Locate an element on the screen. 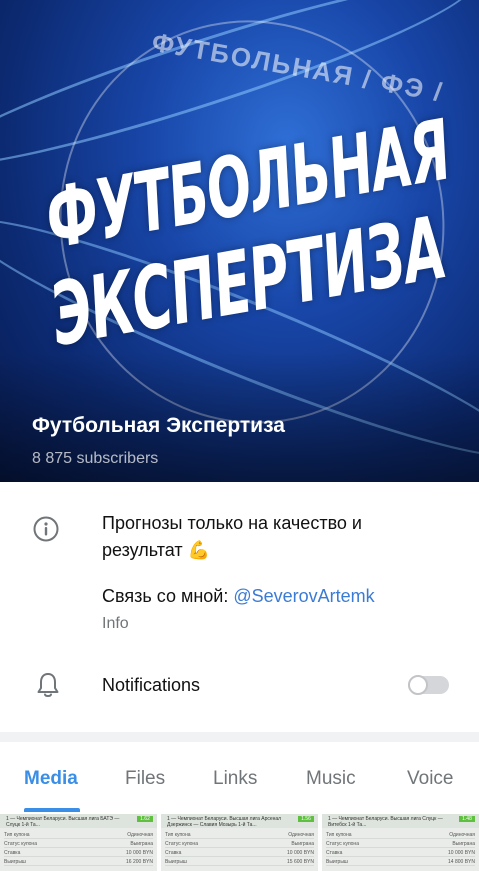 The height and width of the screenshot is (871, 479). tab-voice: Voice is located at coordinates (430, 779).